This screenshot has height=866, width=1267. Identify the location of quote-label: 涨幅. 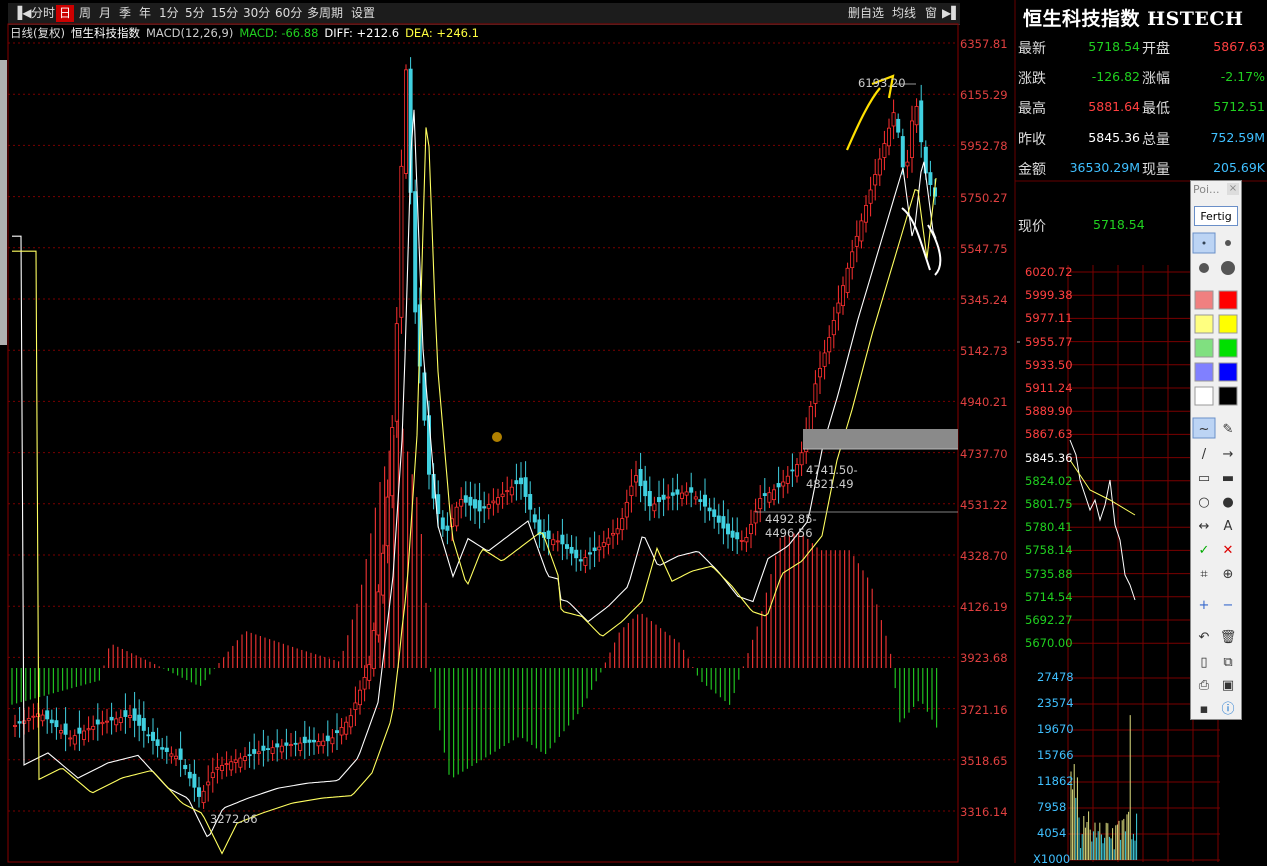
(1156, 79).